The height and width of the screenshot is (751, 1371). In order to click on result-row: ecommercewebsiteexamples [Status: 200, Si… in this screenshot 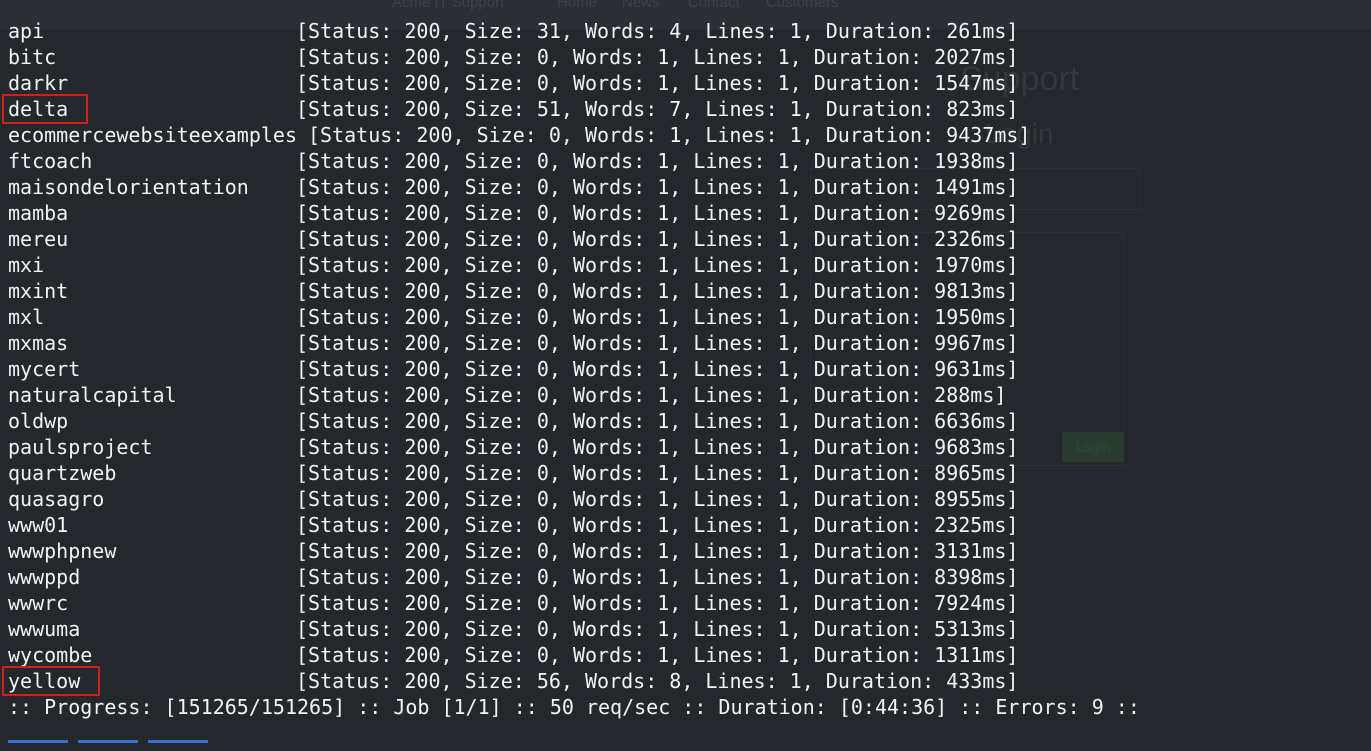, I will do `click(558, 135)`.